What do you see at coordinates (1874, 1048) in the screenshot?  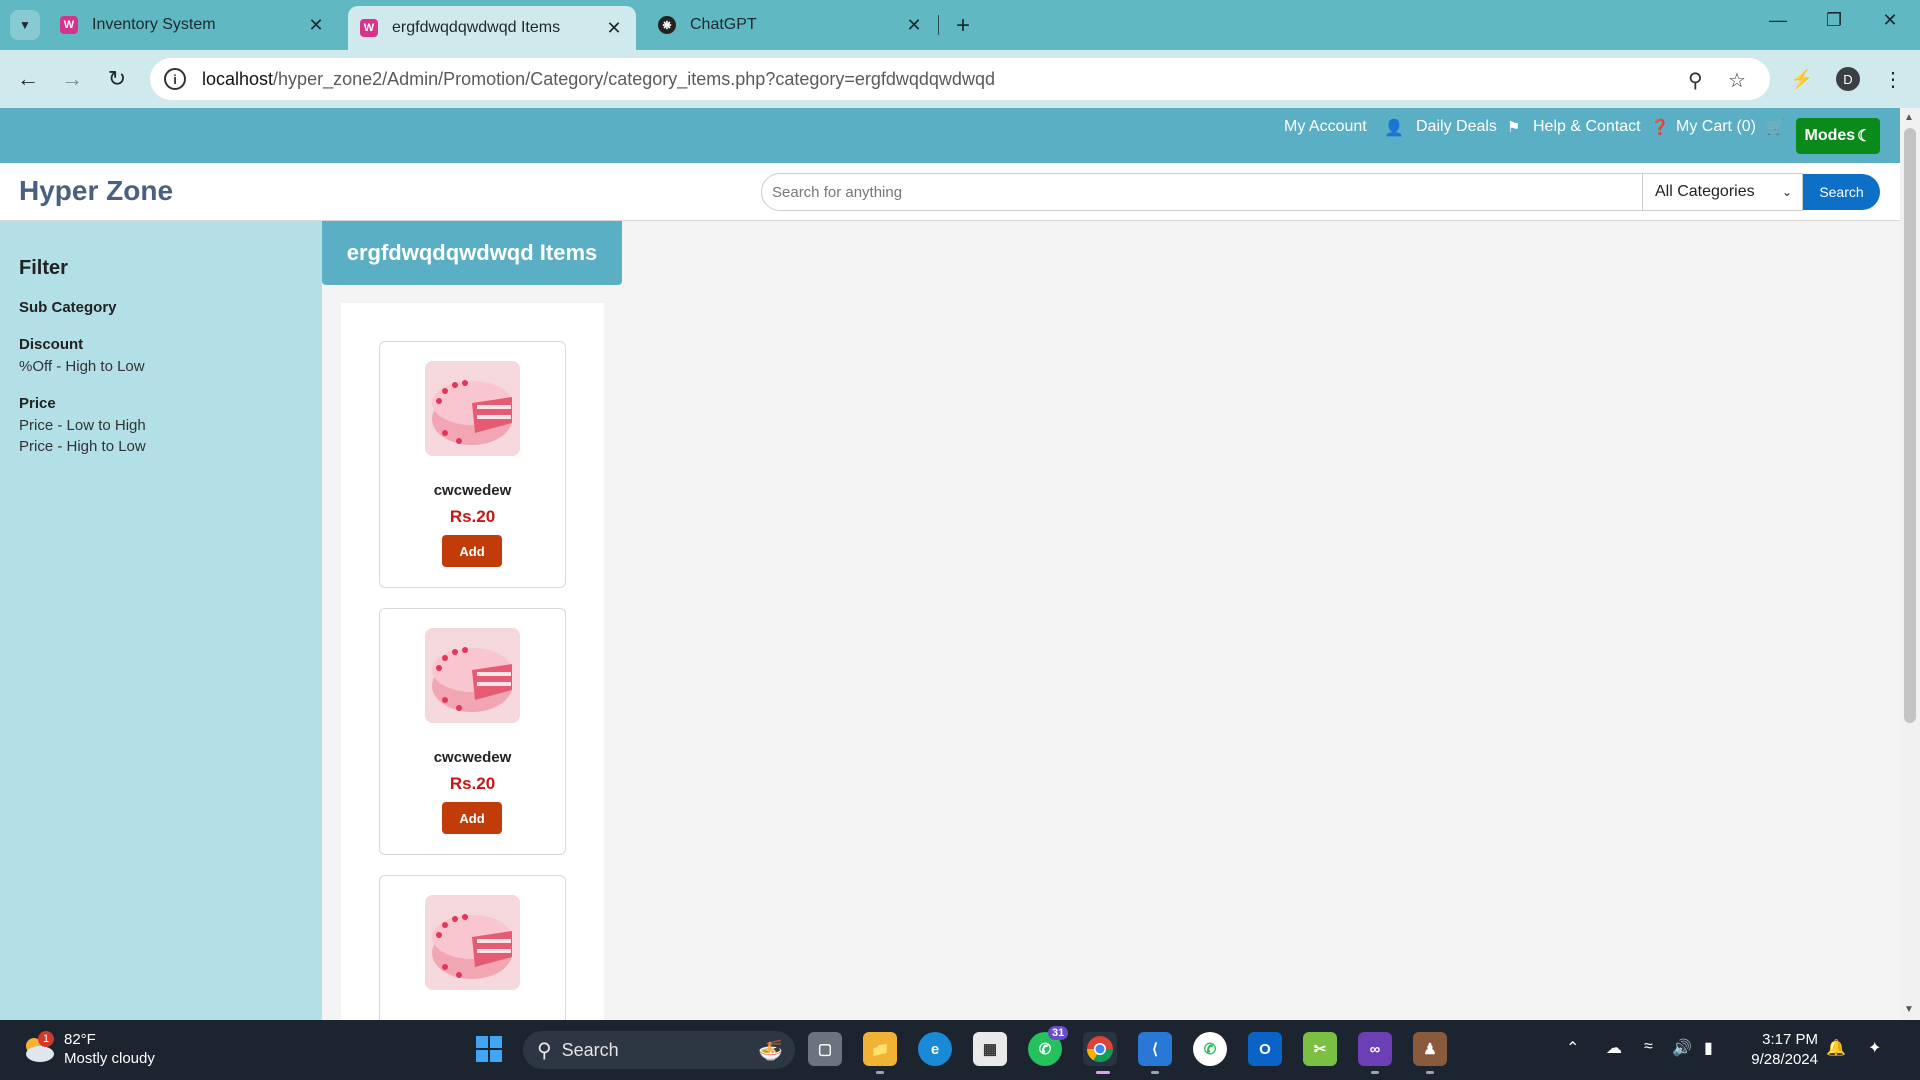 I see `copilot-icon: ✦` at bounding box center [1874, 1048].